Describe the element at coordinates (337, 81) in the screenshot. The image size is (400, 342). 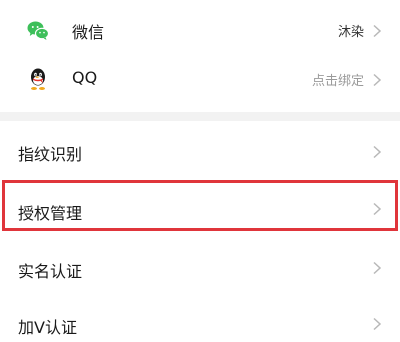
I see `account-value: 点击绑定` at that location.